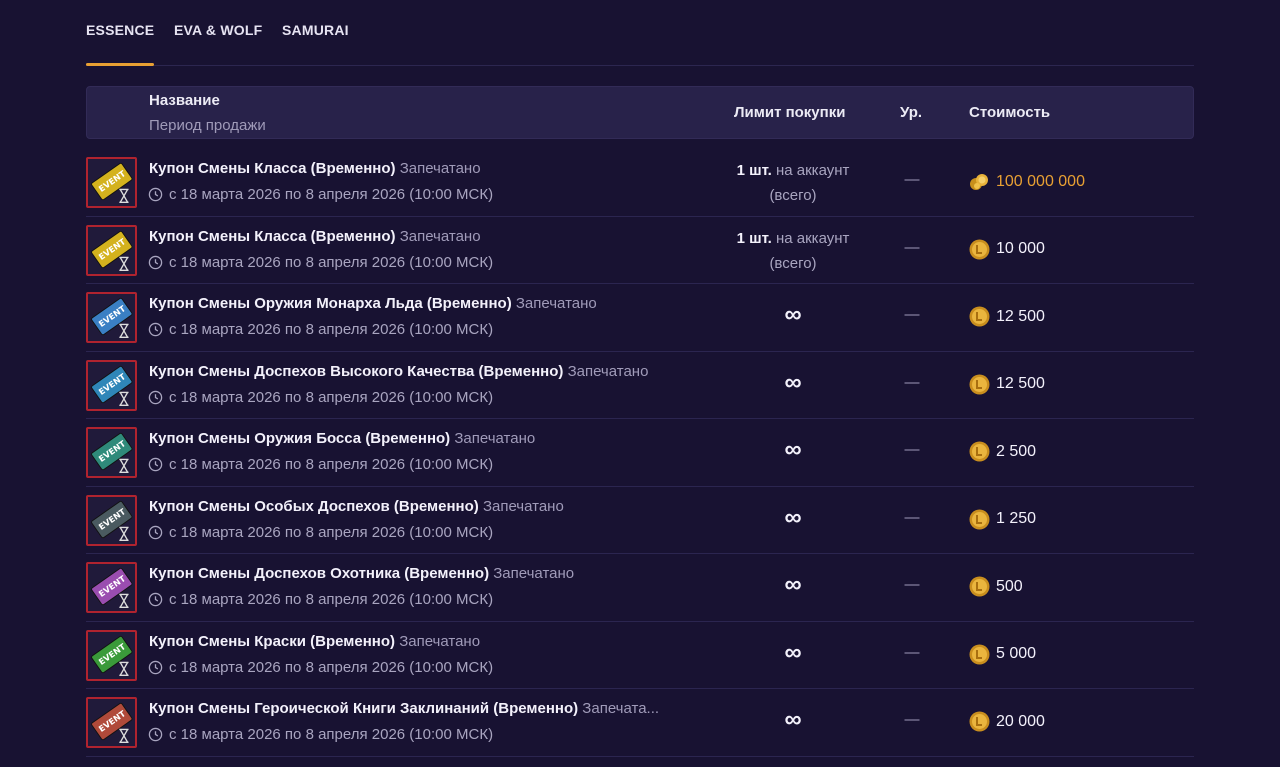 The image size is (1280, 767). Describe the element at coordinates (790, 112) in the screenshot. I see `header-limit: Лимит покупки` at that location.